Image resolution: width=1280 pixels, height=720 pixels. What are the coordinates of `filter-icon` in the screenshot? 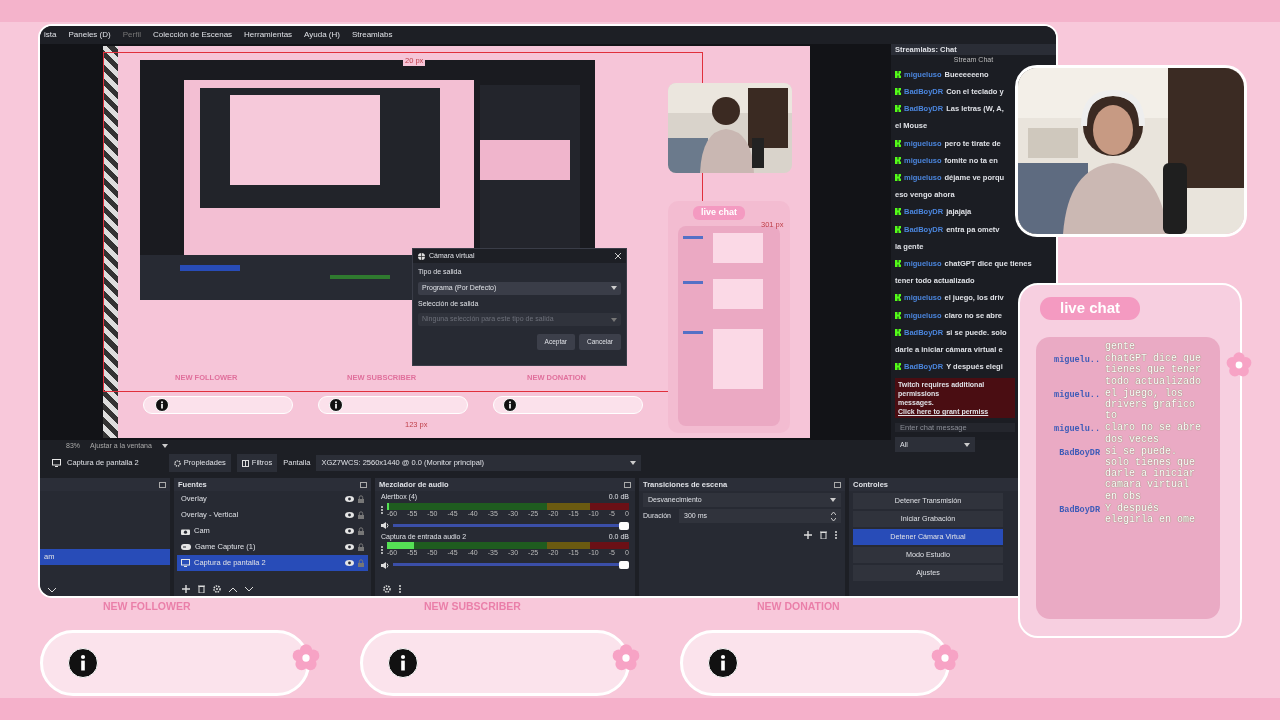 It's located at (245, 463).